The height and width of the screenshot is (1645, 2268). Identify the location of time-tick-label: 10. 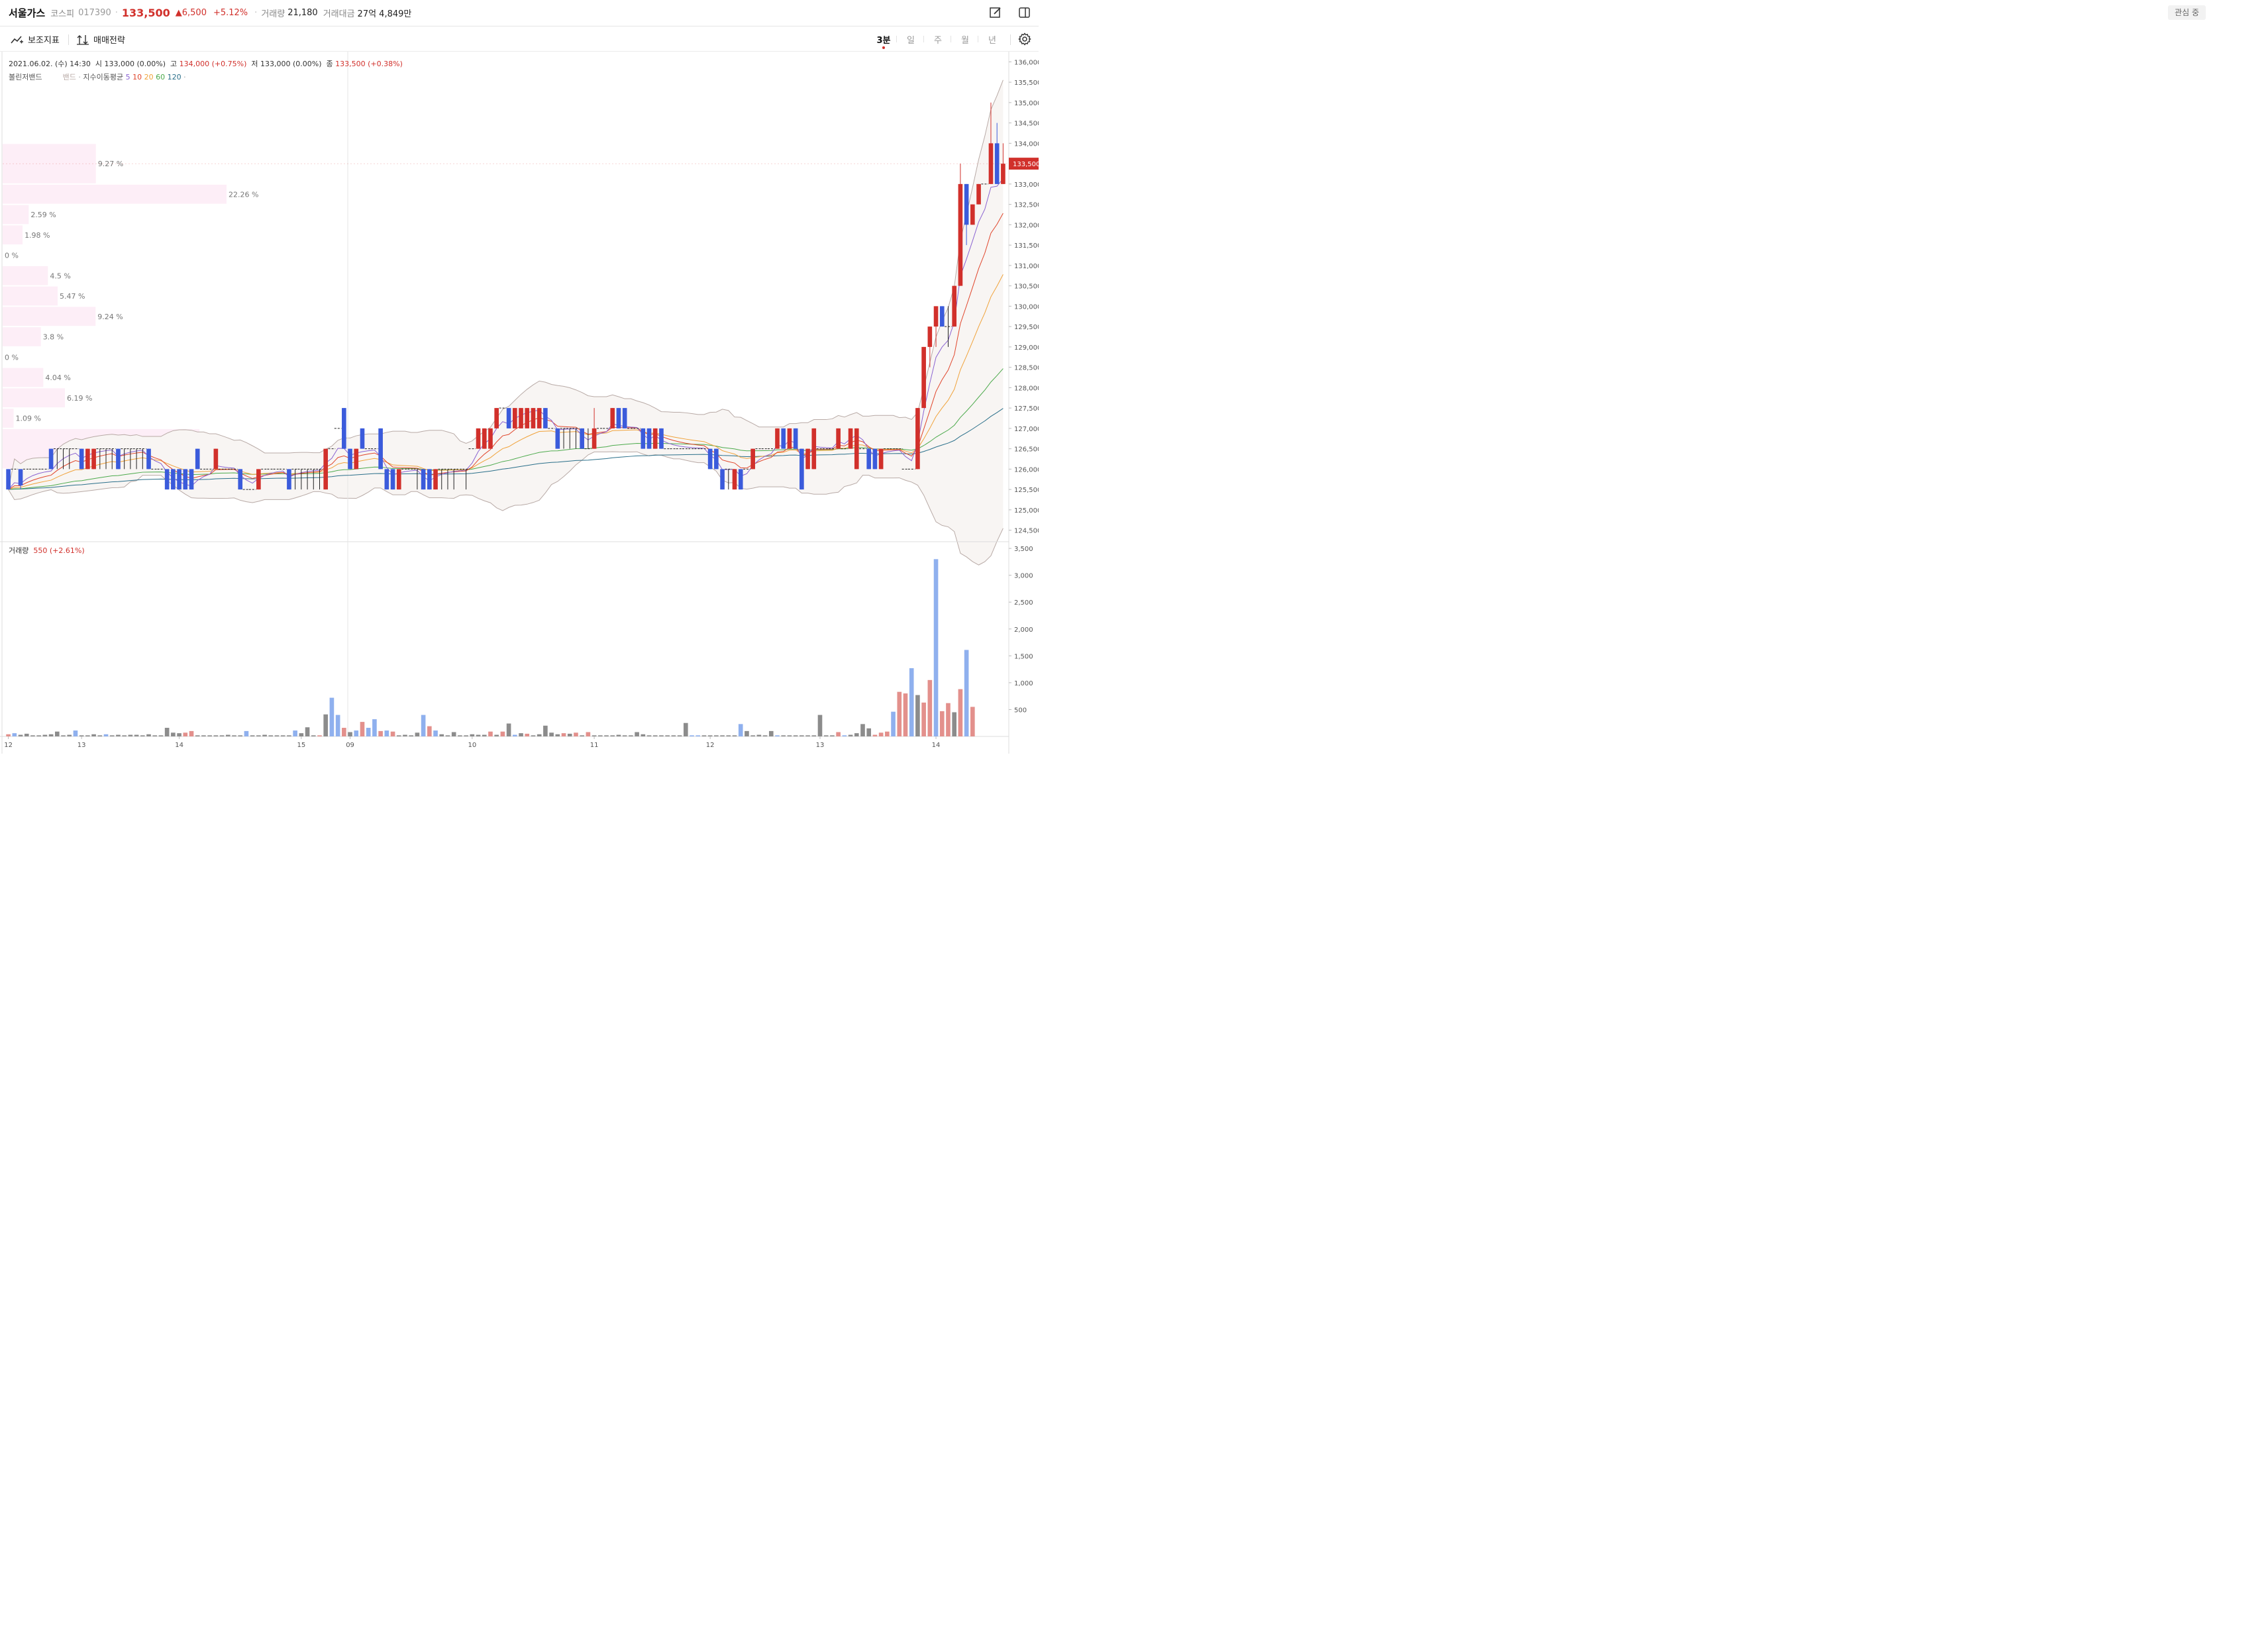
(472, 746).